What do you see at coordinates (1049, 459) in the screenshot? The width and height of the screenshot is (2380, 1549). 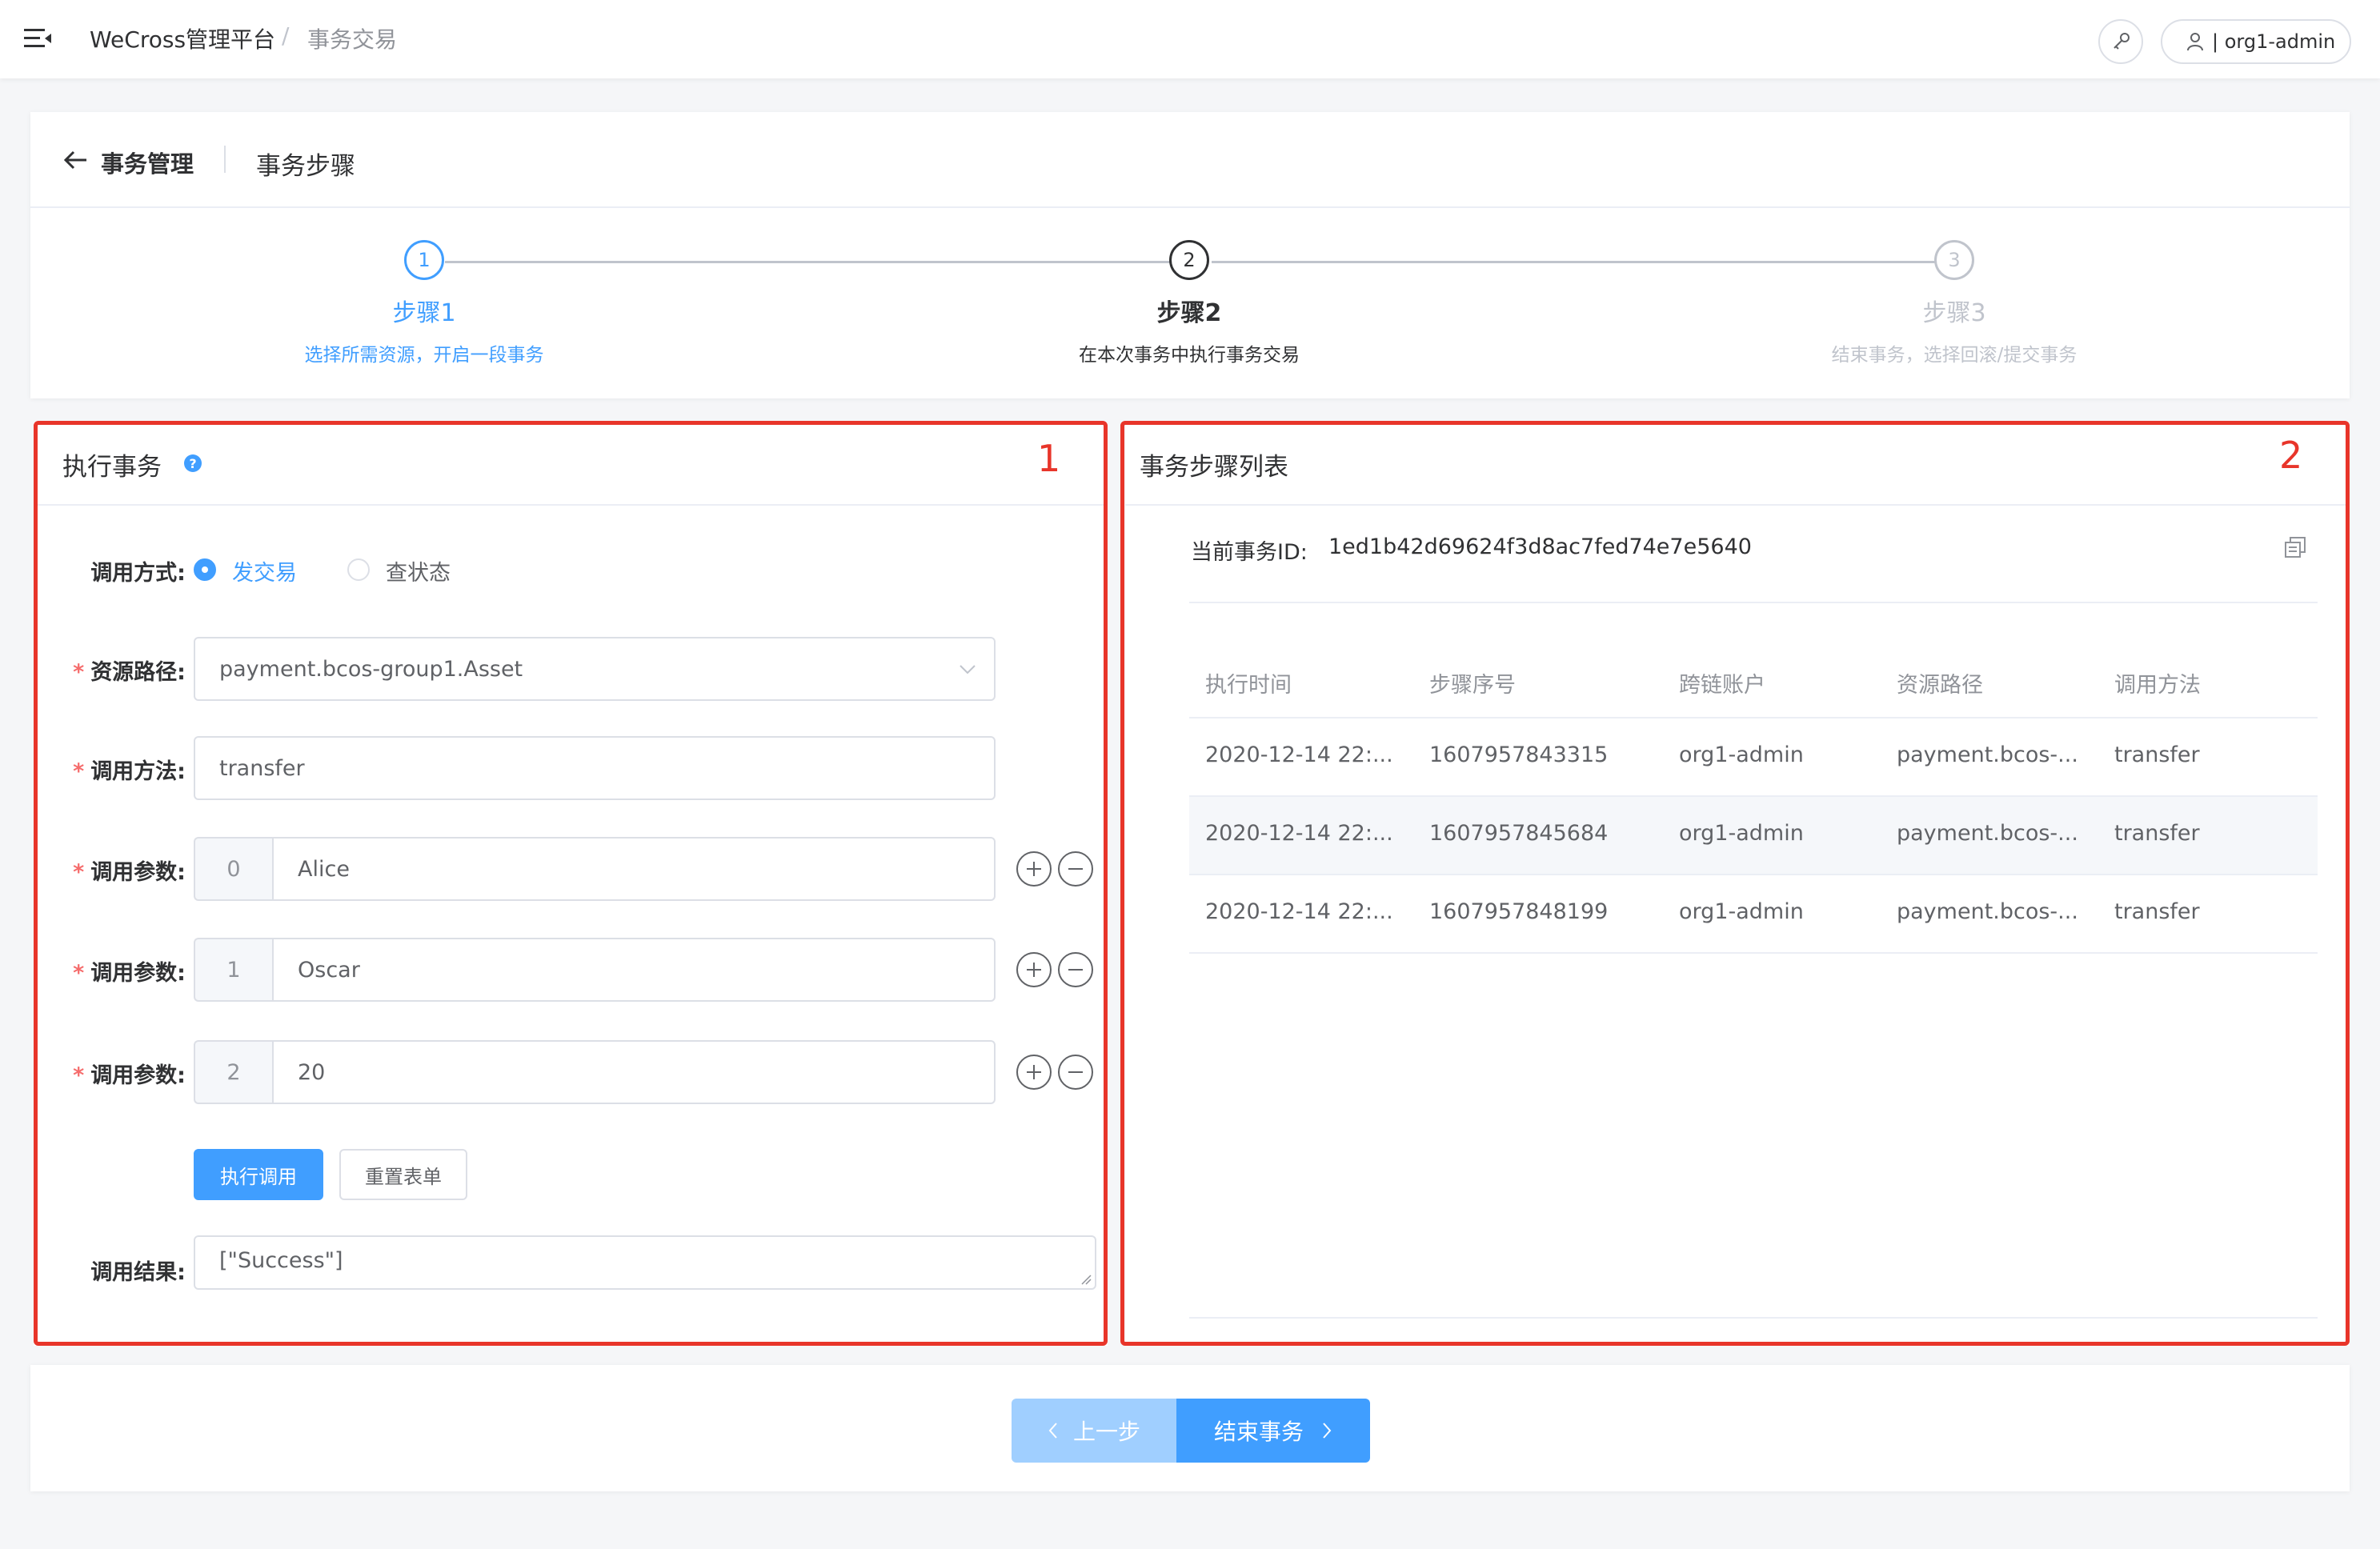 I see `annotation-number-1: 1` at bounding box center [1049, 459].